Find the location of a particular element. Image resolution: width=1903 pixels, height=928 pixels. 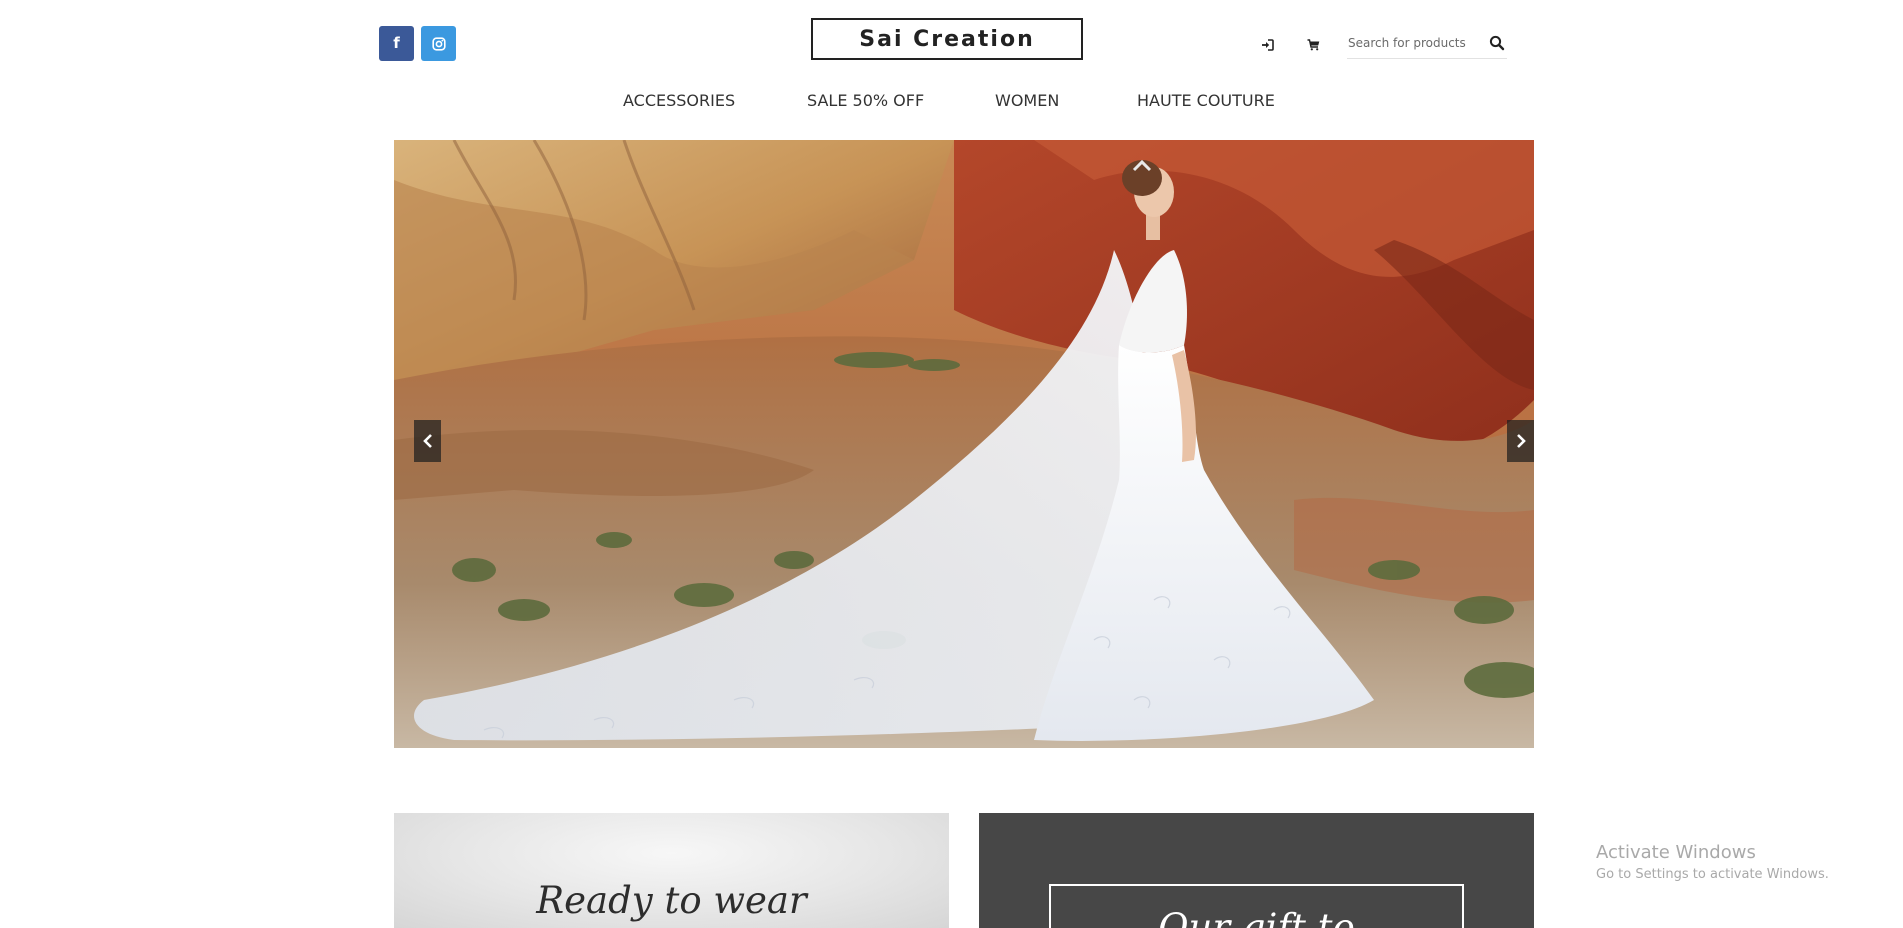

login-icon is located at coordinates (1267, 44).